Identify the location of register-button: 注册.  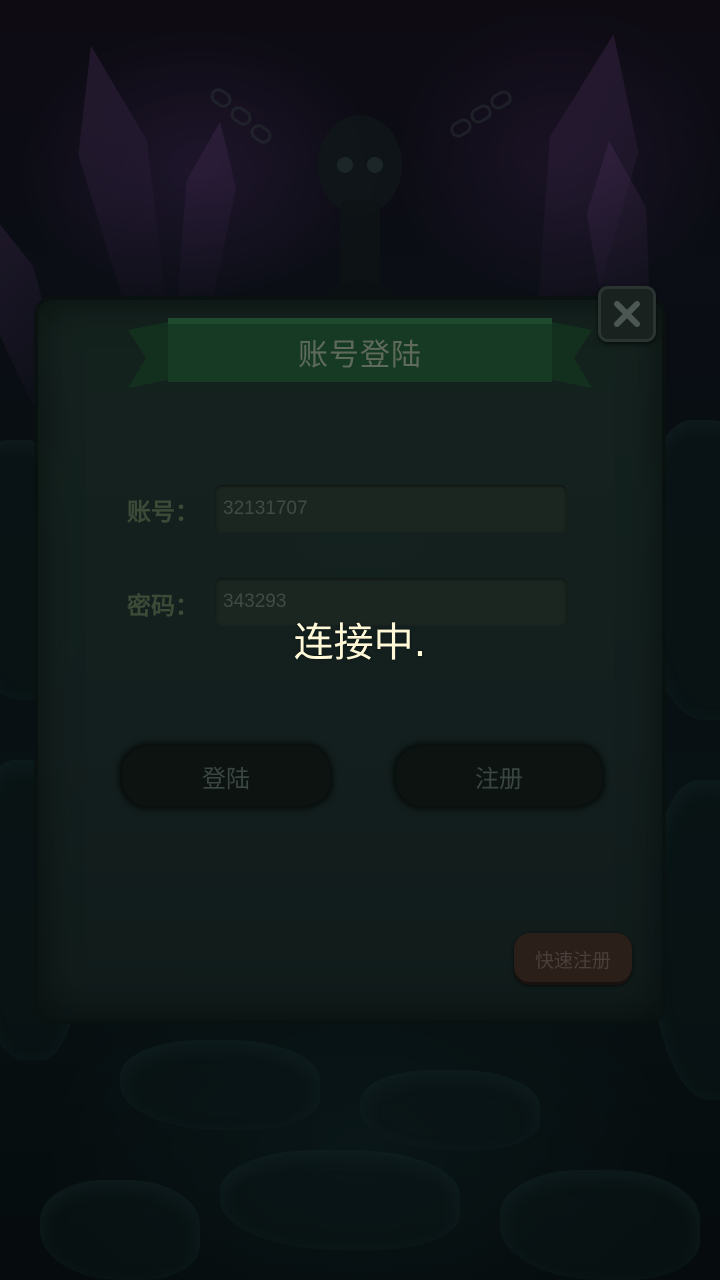
(499, 776).